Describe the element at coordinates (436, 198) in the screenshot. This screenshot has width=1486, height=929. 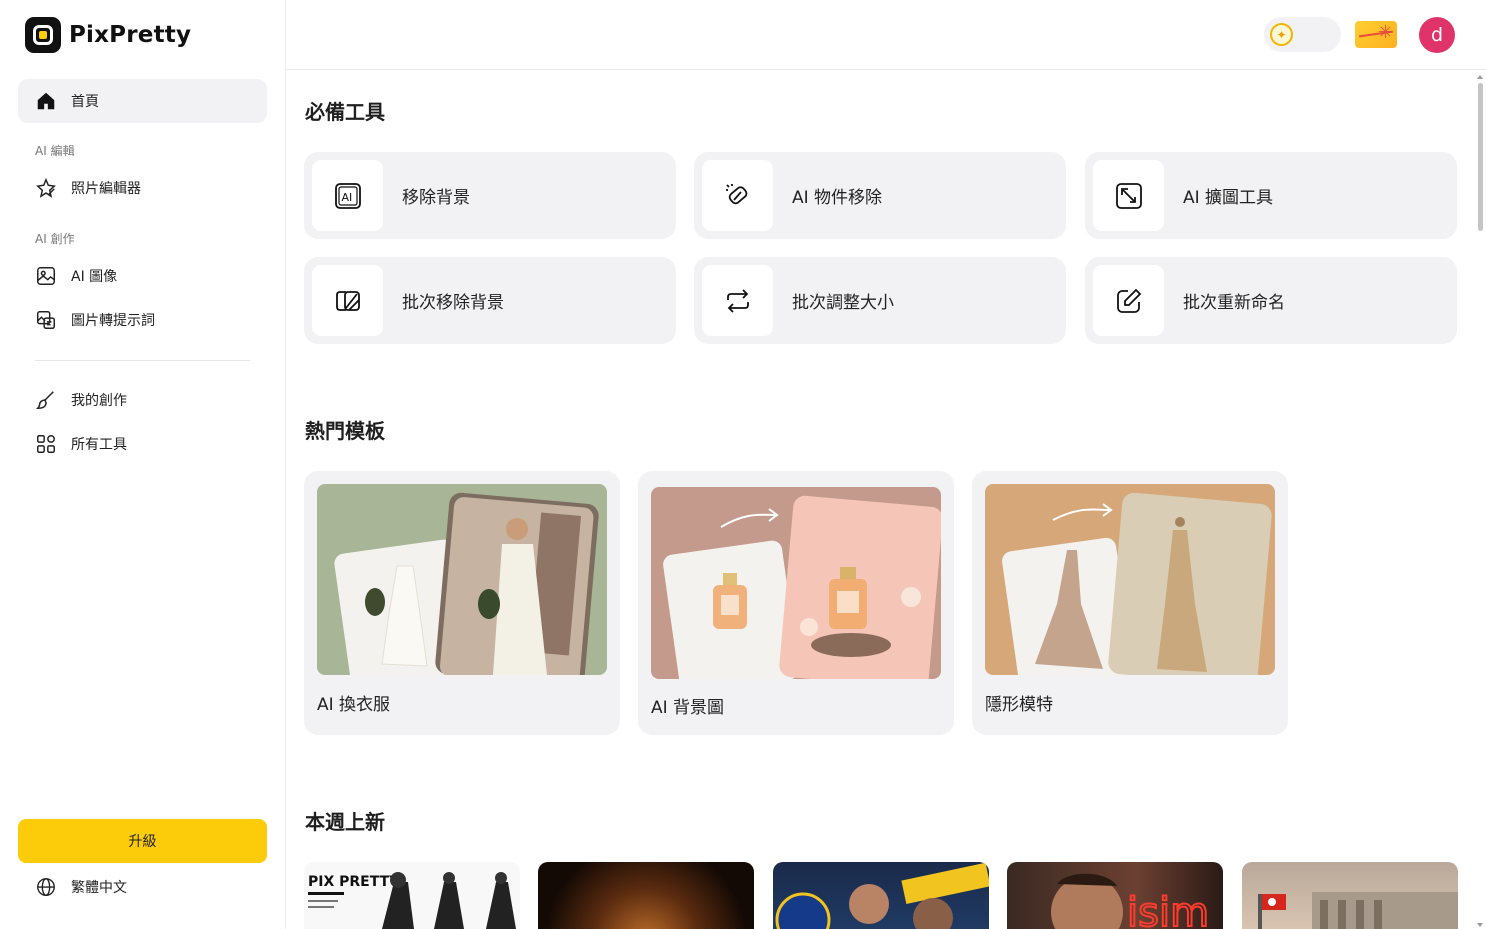
I see `tool-label: 移除背景` at that location.